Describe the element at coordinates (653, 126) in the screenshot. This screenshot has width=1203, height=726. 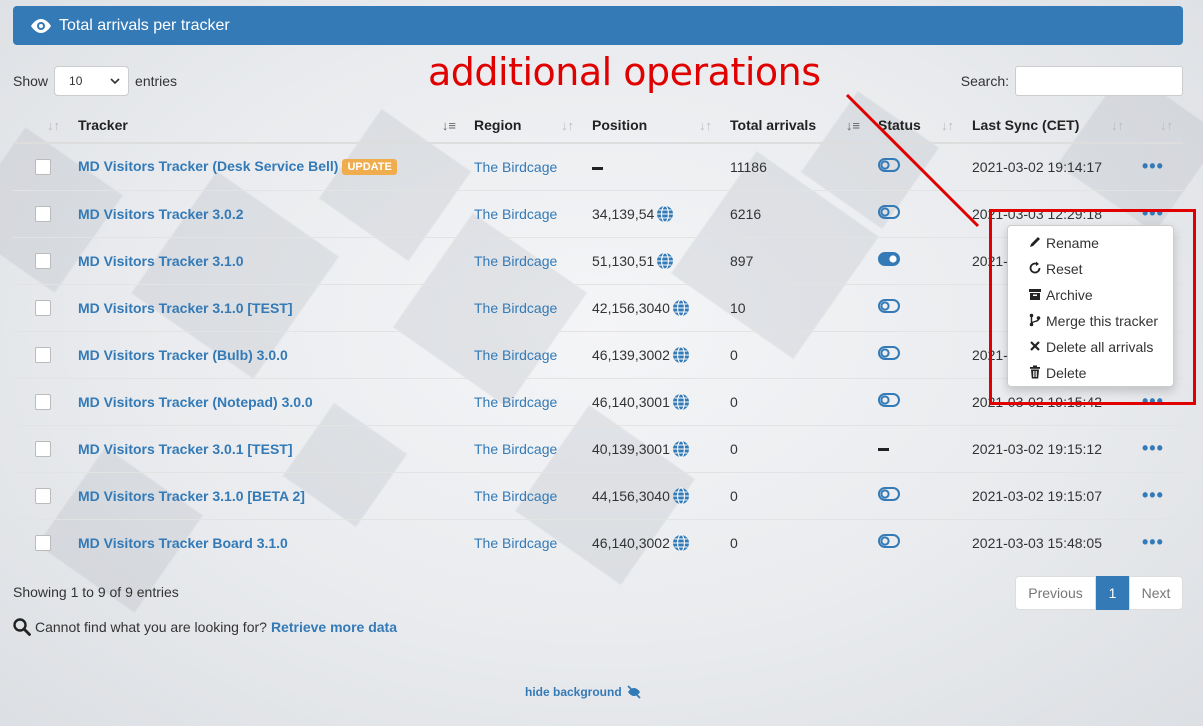
I see `position-column-header: Position ↓↑` at that location.